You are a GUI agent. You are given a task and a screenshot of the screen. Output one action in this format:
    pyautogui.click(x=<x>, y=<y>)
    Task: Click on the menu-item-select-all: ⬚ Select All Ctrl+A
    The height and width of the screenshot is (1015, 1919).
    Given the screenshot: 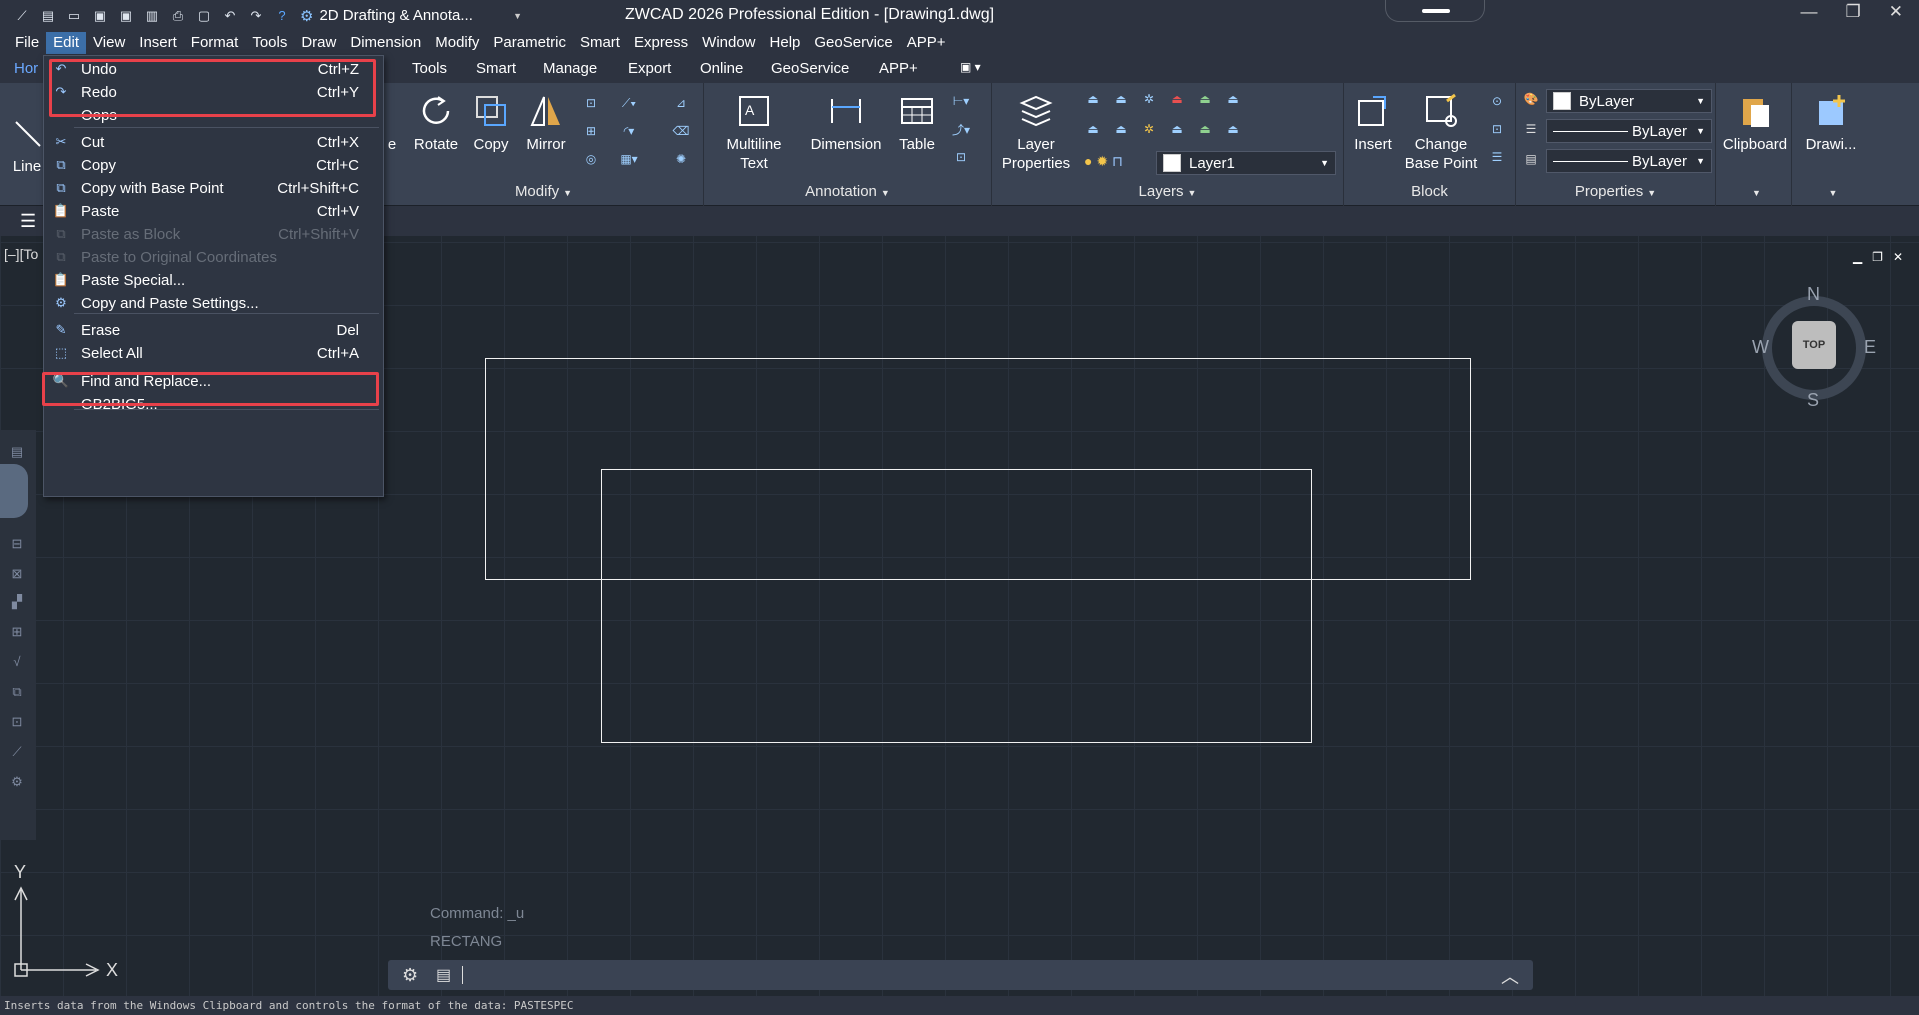 What is the action you would take?
    pyautogui.click(x=213, y=354)
    